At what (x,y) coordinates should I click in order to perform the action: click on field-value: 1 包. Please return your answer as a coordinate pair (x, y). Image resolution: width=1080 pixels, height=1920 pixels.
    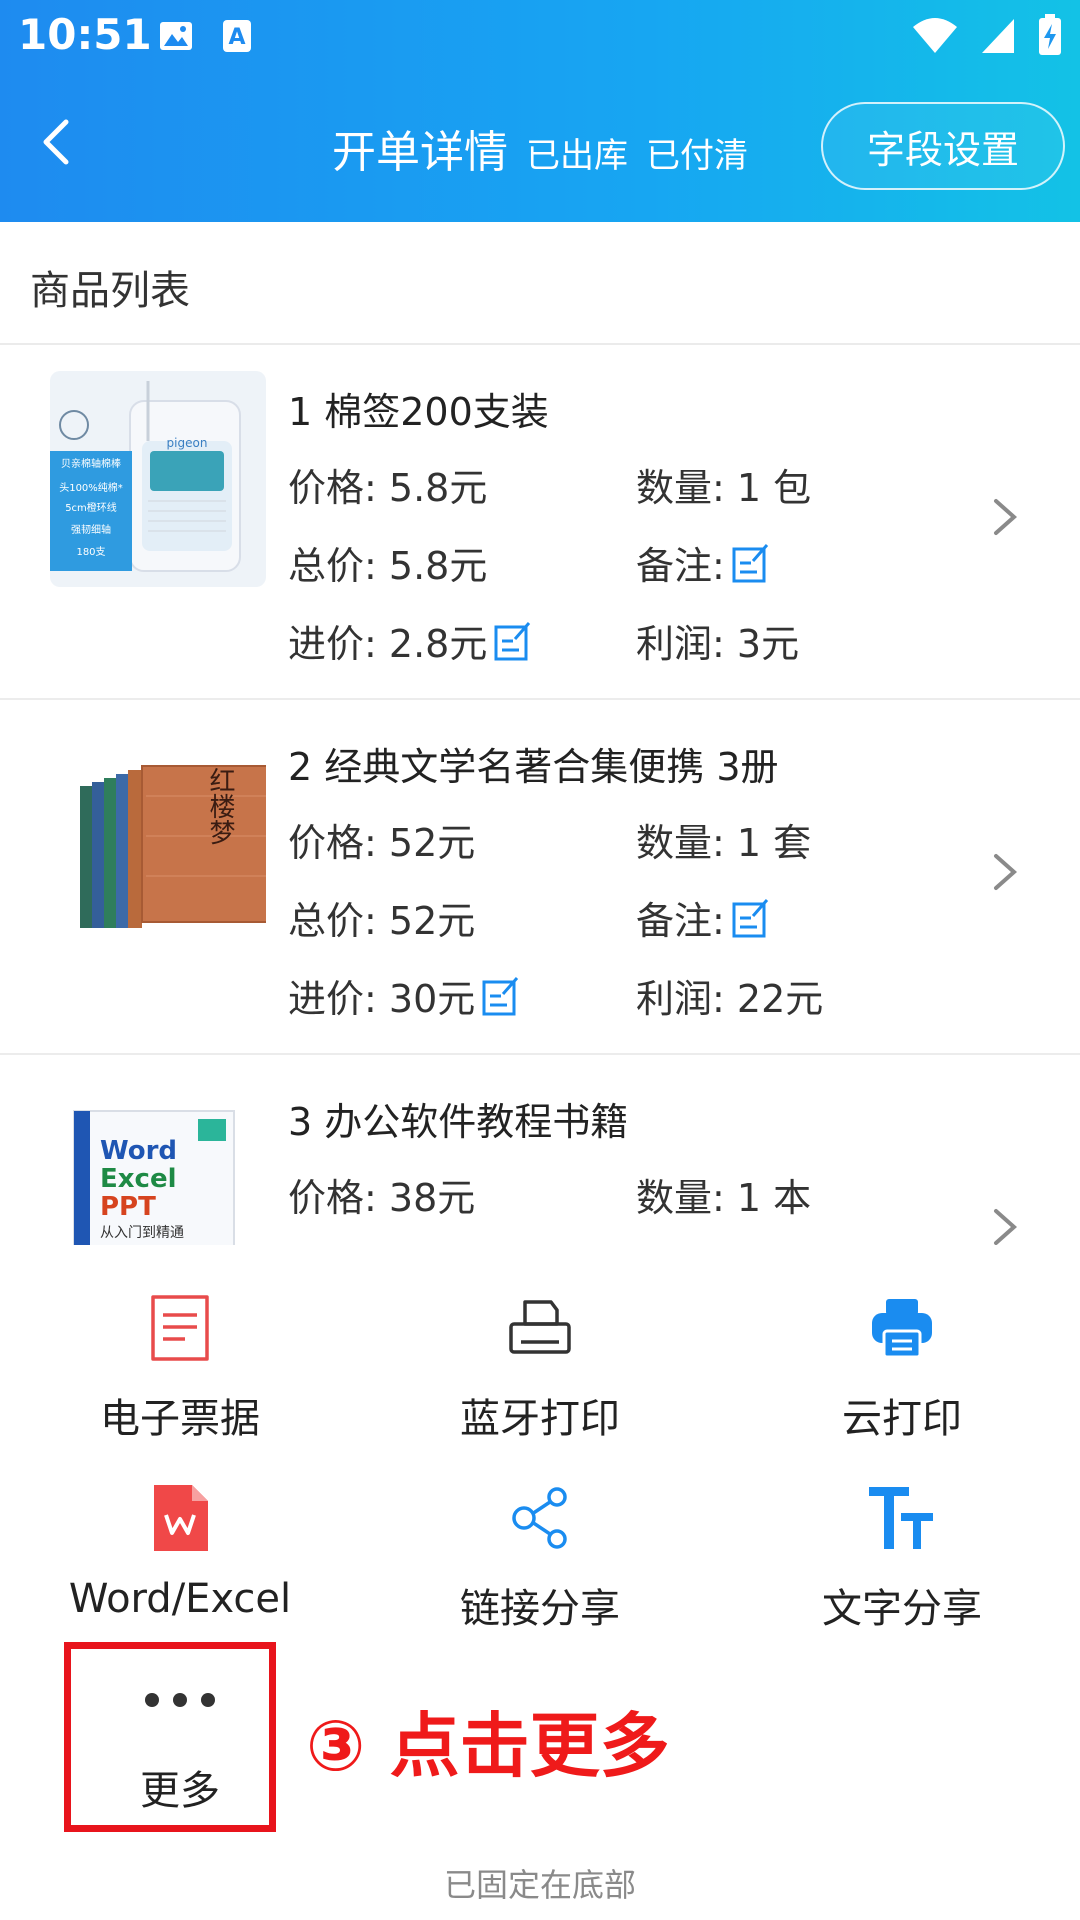
    Looking at the image, I should click on (774, 488).